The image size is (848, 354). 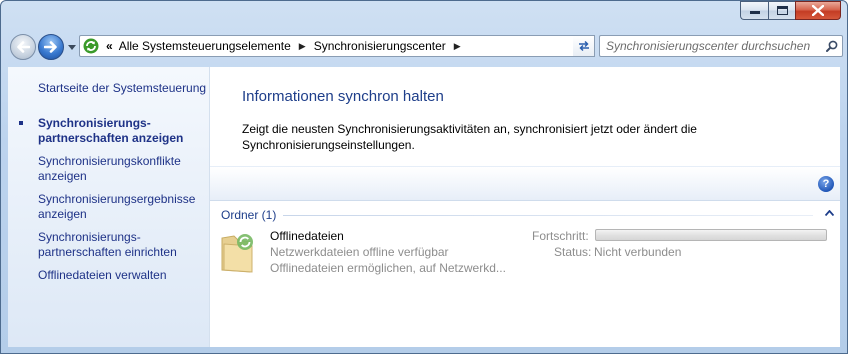 What do you see at coordinates (560, 236) in the screenshot?
I see `progress-label: Fortschritt:` at bounding box center [560, 236].